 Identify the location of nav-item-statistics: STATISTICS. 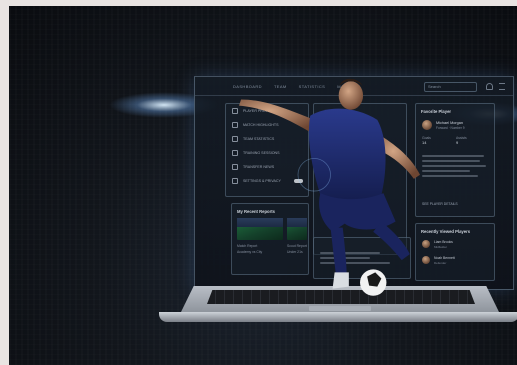
(312, 86).